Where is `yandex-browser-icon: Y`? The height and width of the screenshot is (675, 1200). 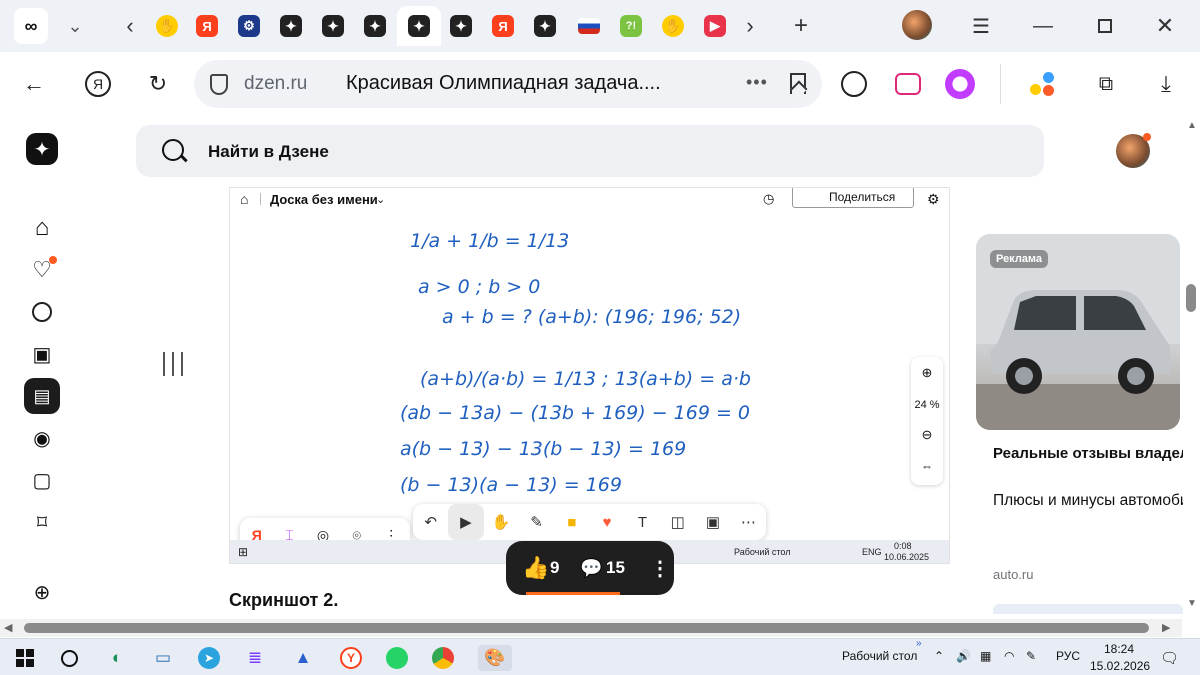
yandex-browser-icon: Y is located at coordinates (351, 658).